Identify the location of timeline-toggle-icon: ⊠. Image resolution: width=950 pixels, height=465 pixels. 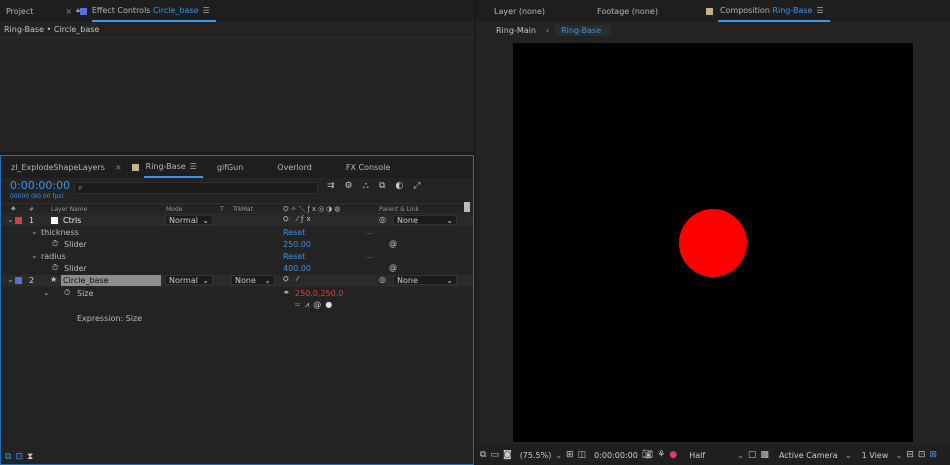
(933, 455).